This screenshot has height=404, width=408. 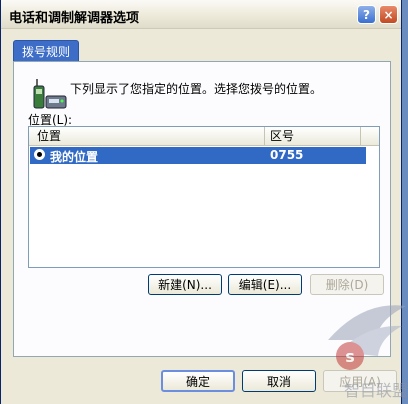 I want to click on tab-dialing-rules: 拨号规则, so click(x=46, y=51).